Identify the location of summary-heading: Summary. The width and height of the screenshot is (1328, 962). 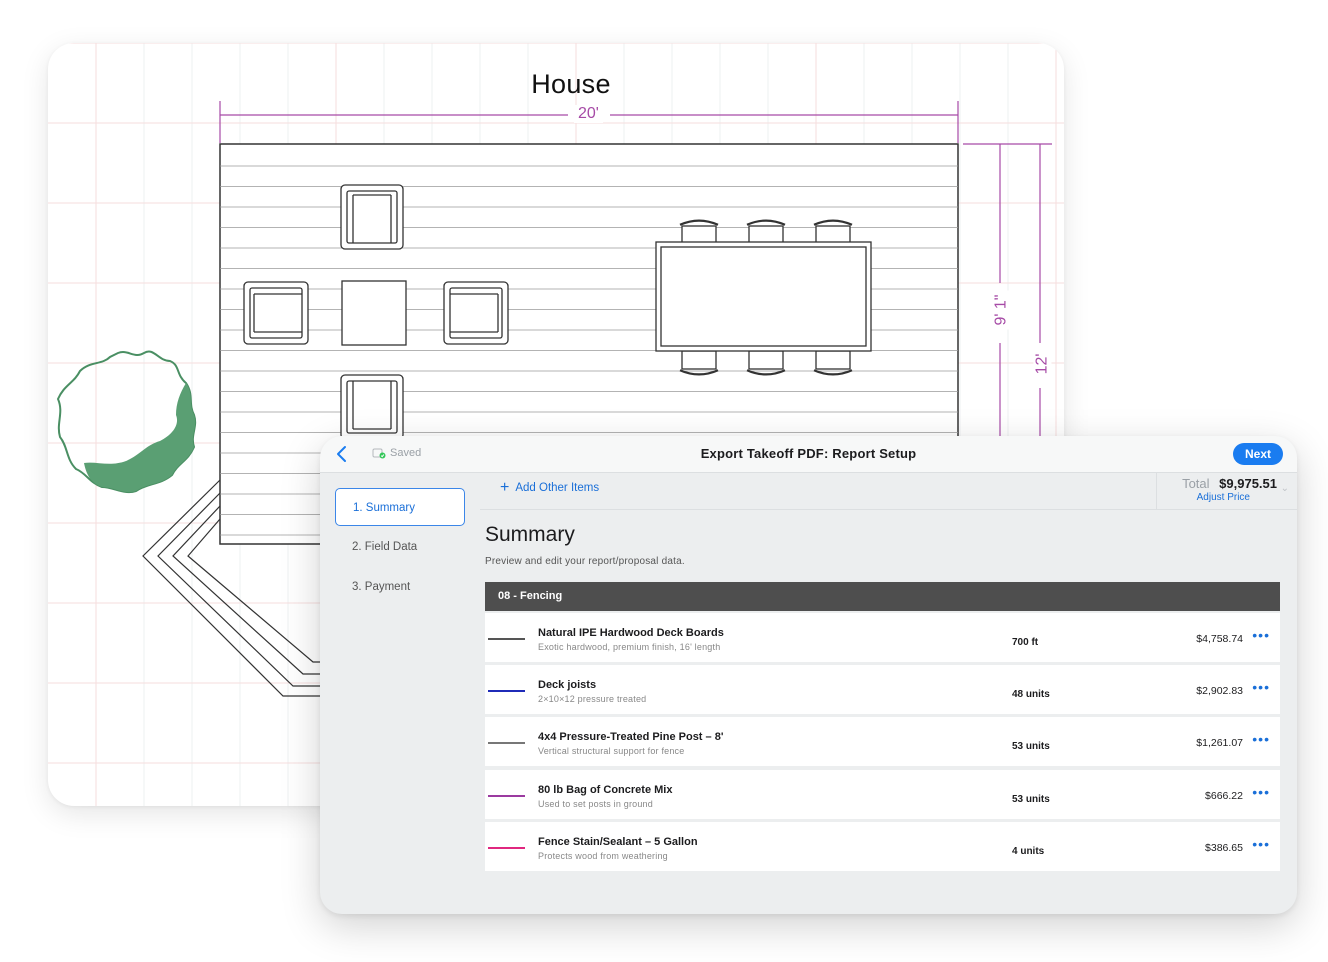
(530, 534).